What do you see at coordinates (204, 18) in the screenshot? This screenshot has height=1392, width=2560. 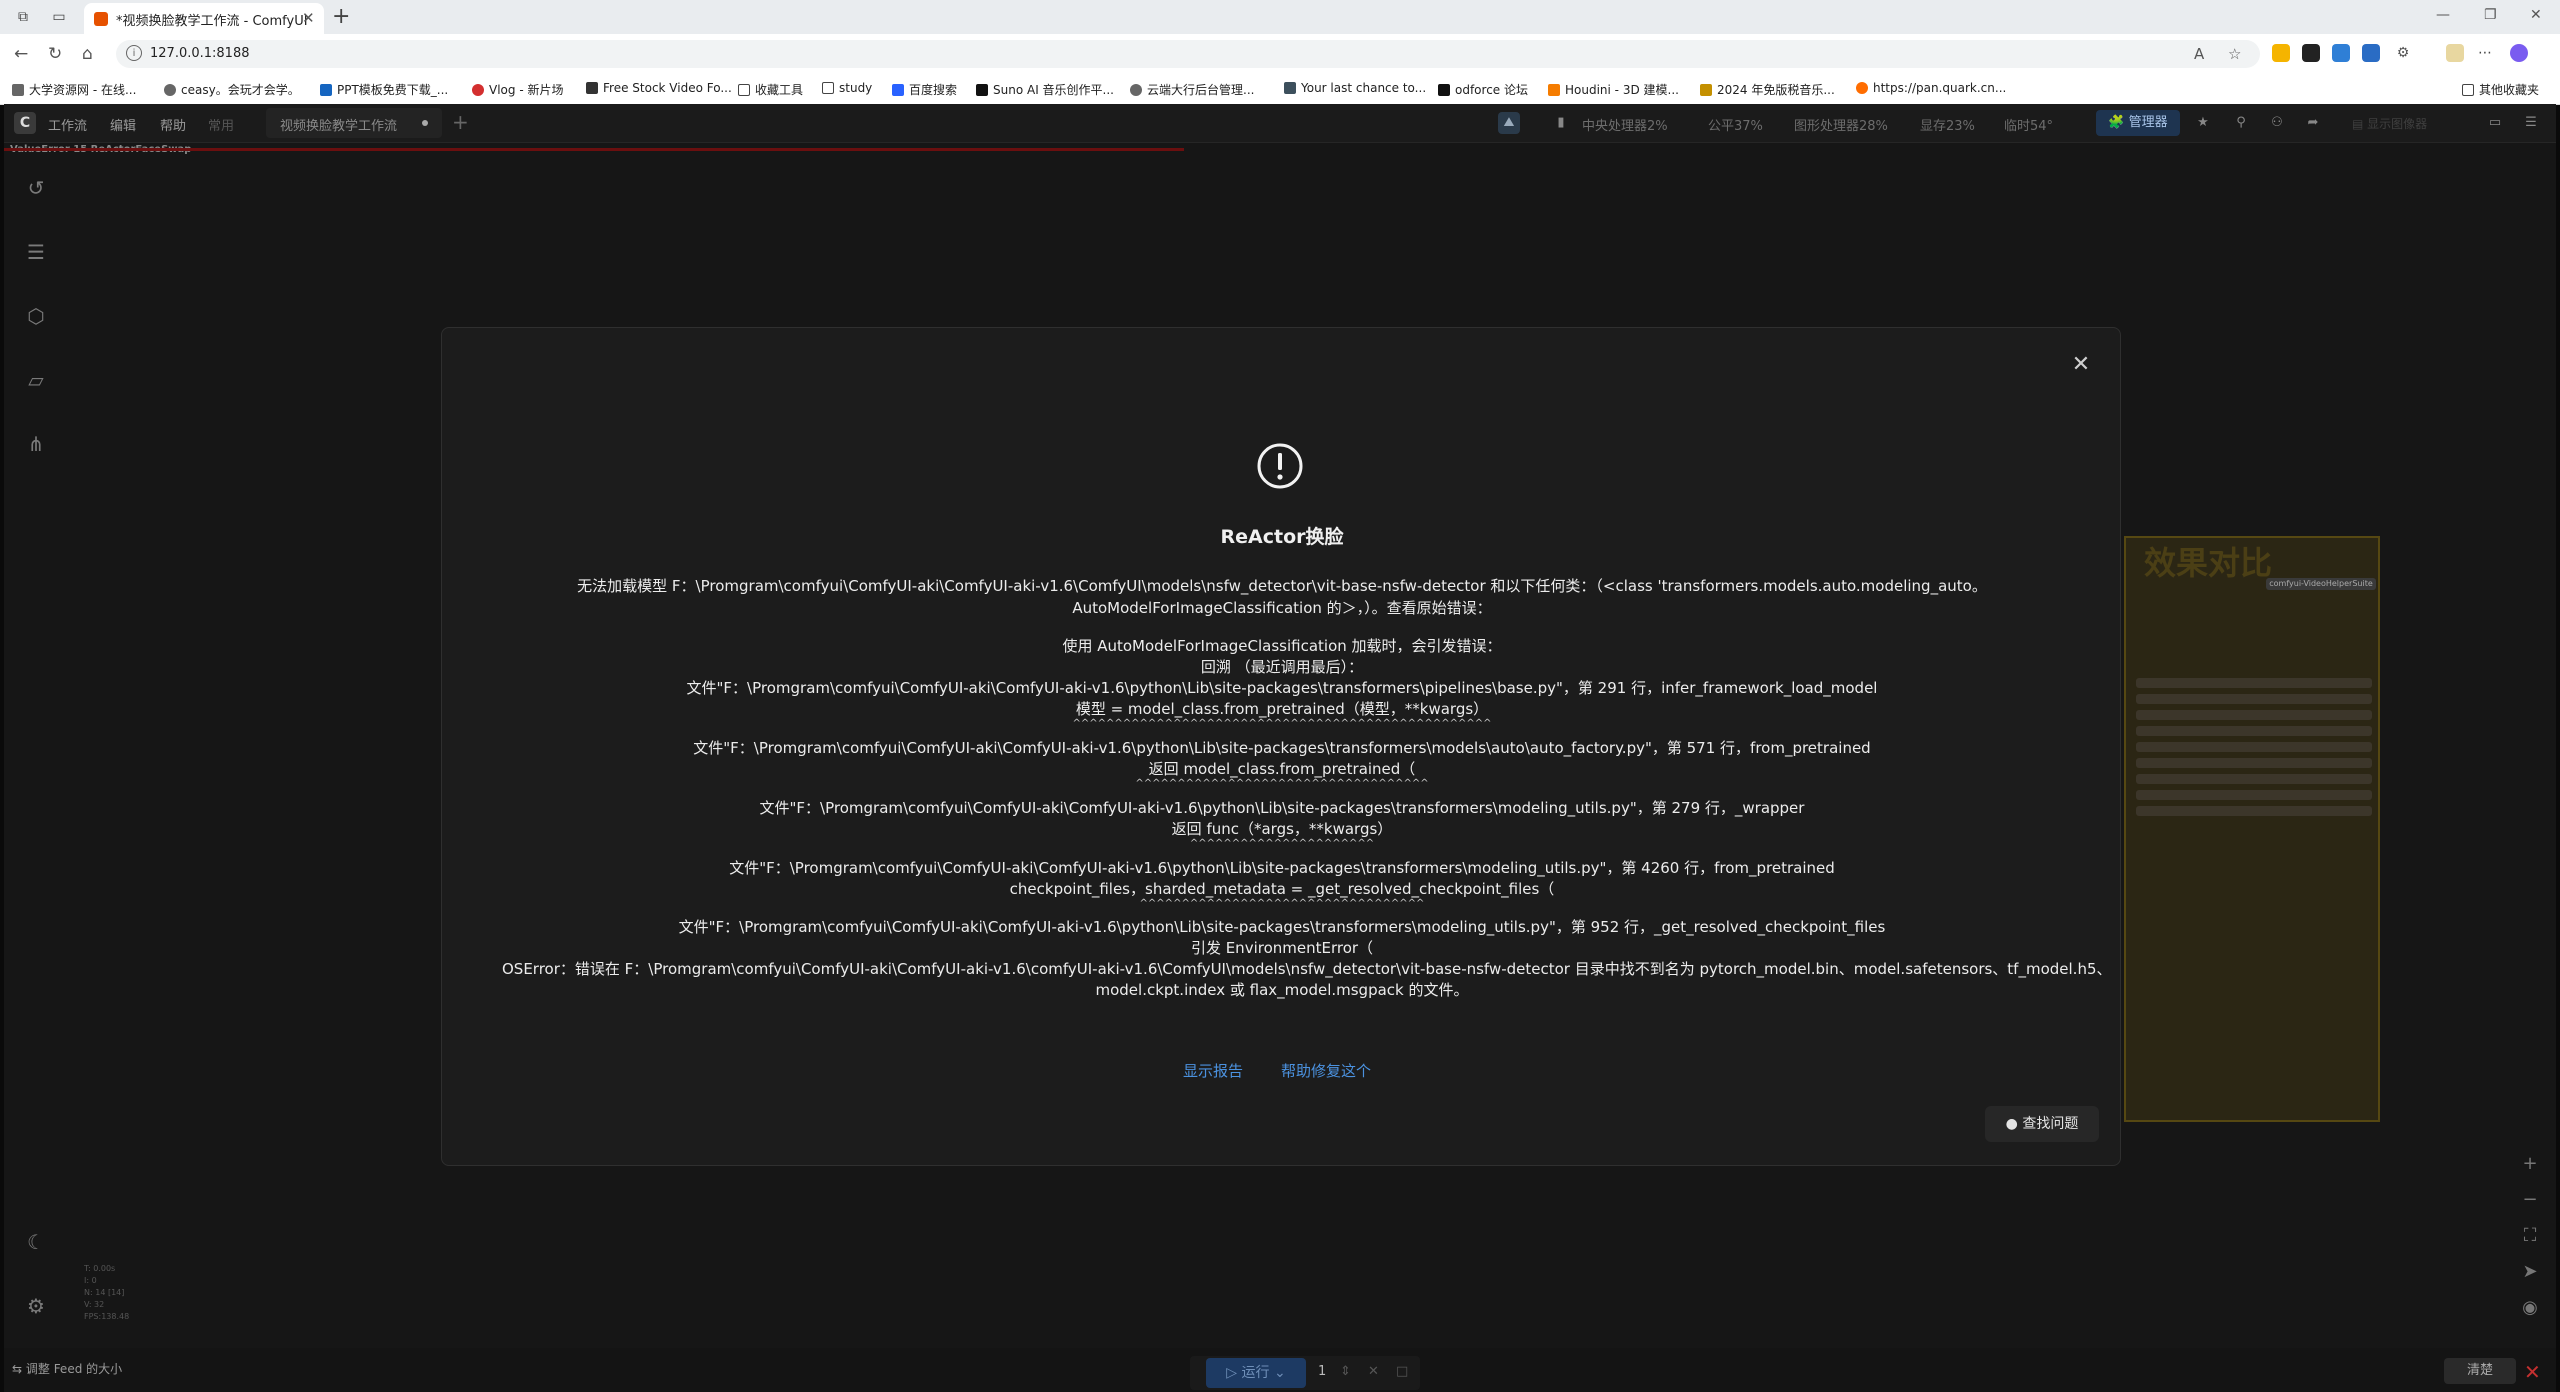 I see `browser-tab-active: *视频换脸教学工作流 - ComfyUI ✕` at bounding box center [204, 18].